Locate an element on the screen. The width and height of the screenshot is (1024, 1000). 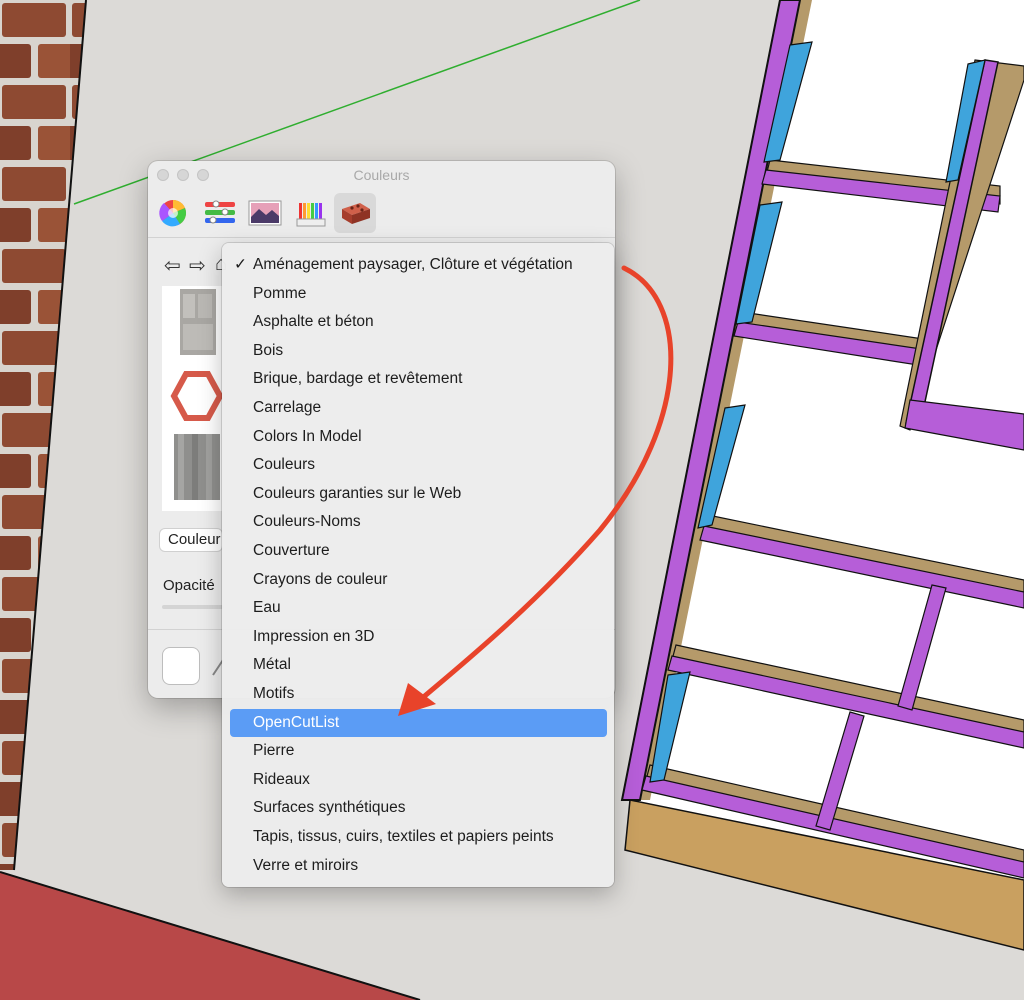
annotation-arrow is located at coordinates (536, 490).